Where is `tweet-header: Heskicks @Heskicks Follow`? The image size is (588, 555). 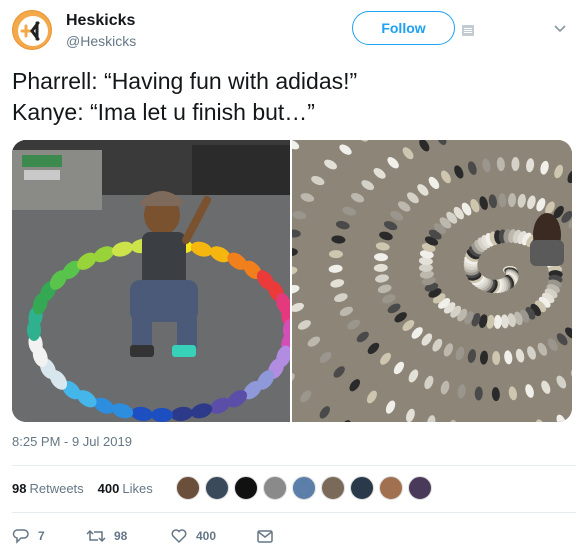 tweet-header: Heskicks @Heskicks Follow is located at coordinates (294, 30).